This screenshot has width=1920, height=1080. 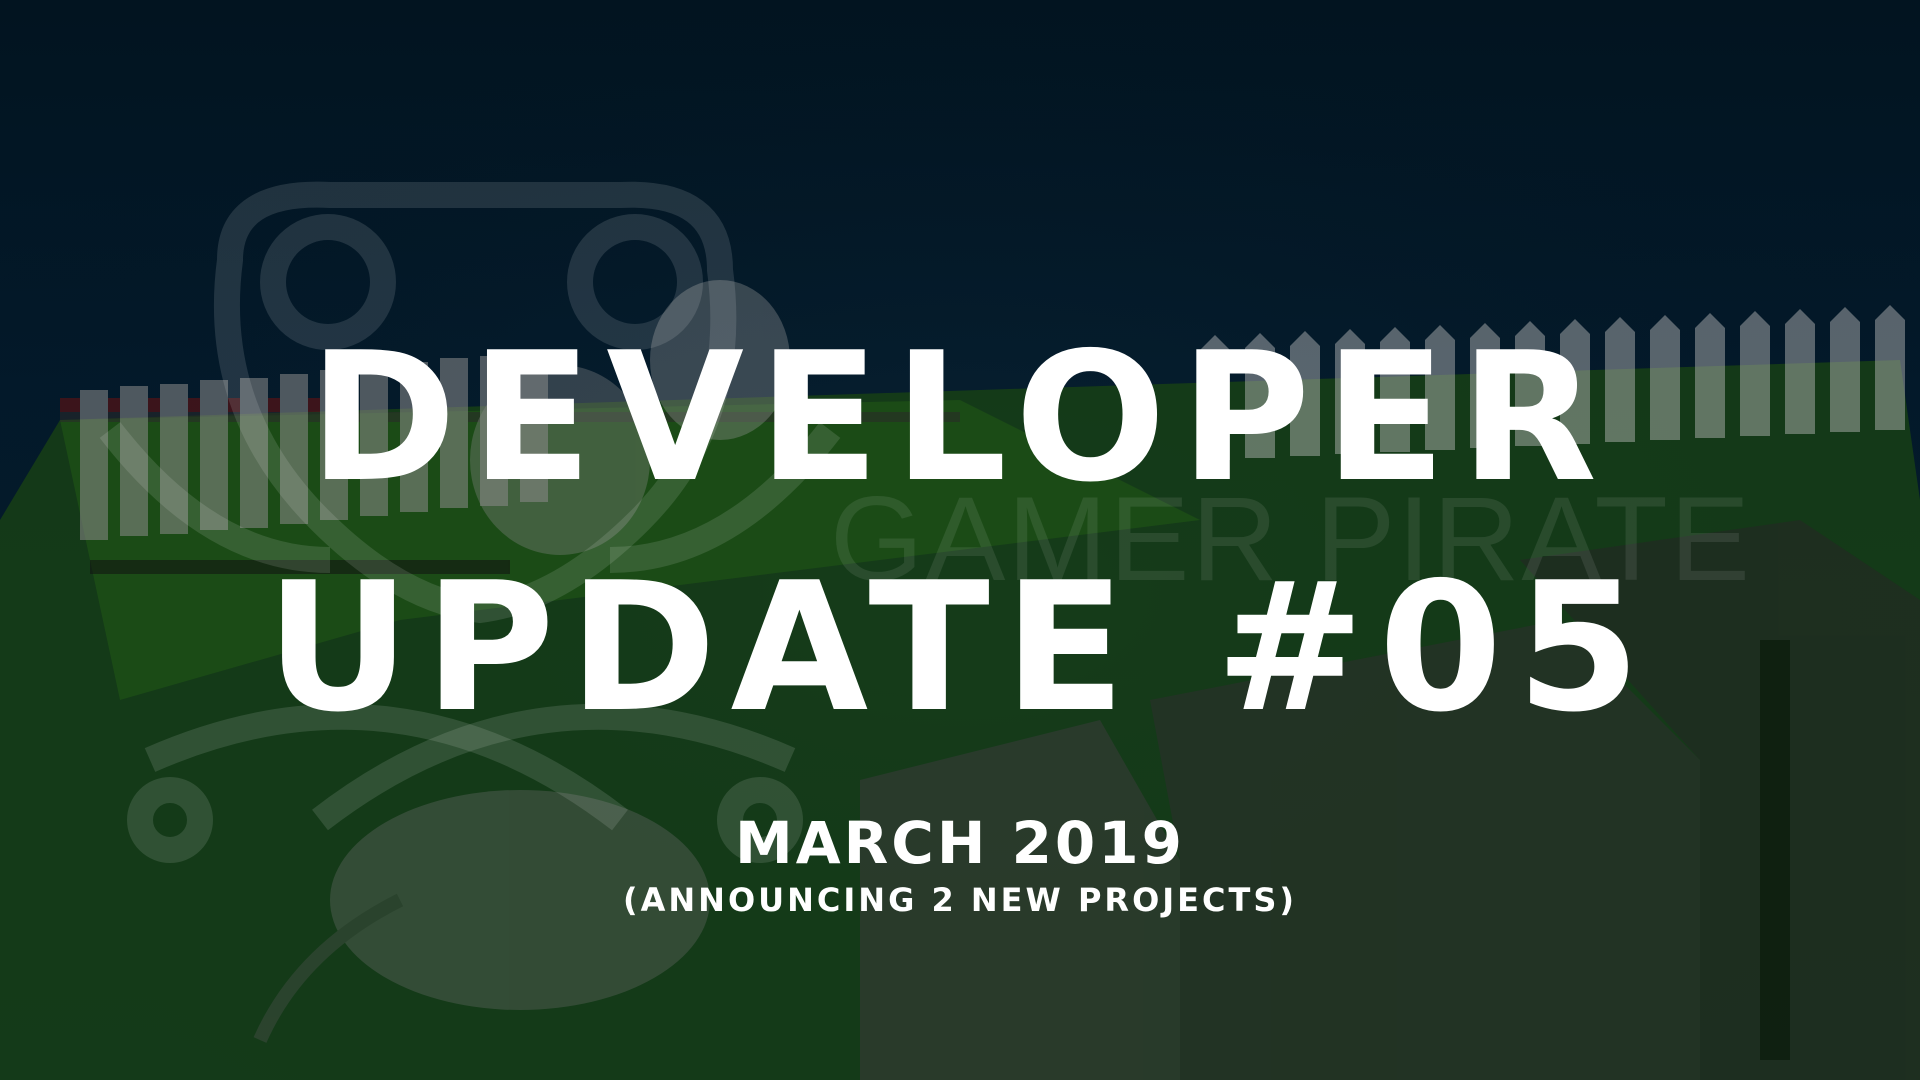 What do you see at coordinates (960, 900) in the screenshot?
I see `subtitle-label: (ANNOUNCING 2 NEW PROJECTS)` at bounding box center [960, 900].